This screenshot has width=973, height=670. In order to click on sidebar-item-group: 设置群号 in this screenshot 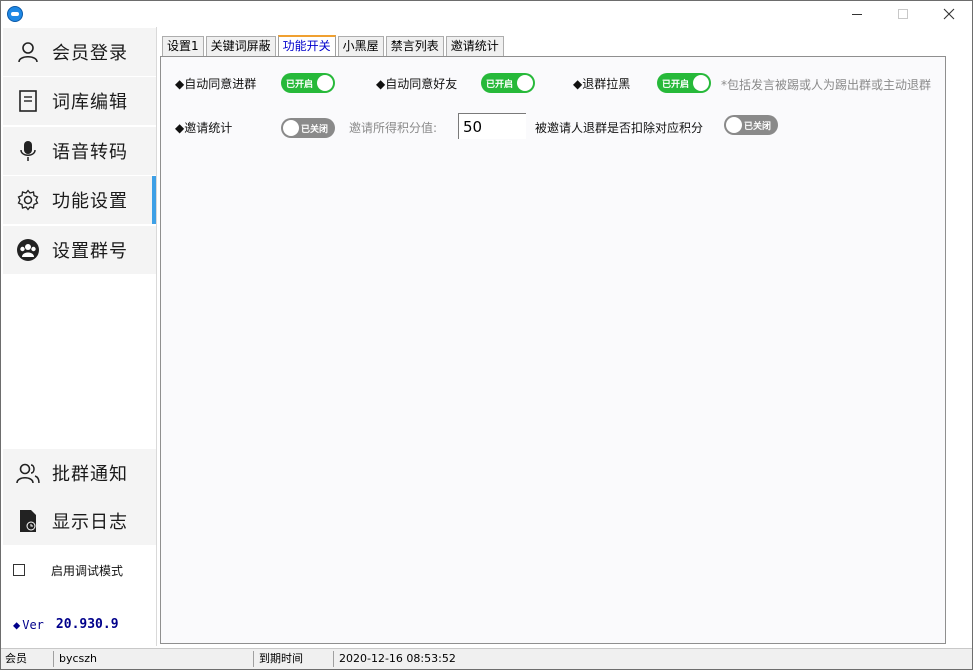, I will do `click(79, 250)`.